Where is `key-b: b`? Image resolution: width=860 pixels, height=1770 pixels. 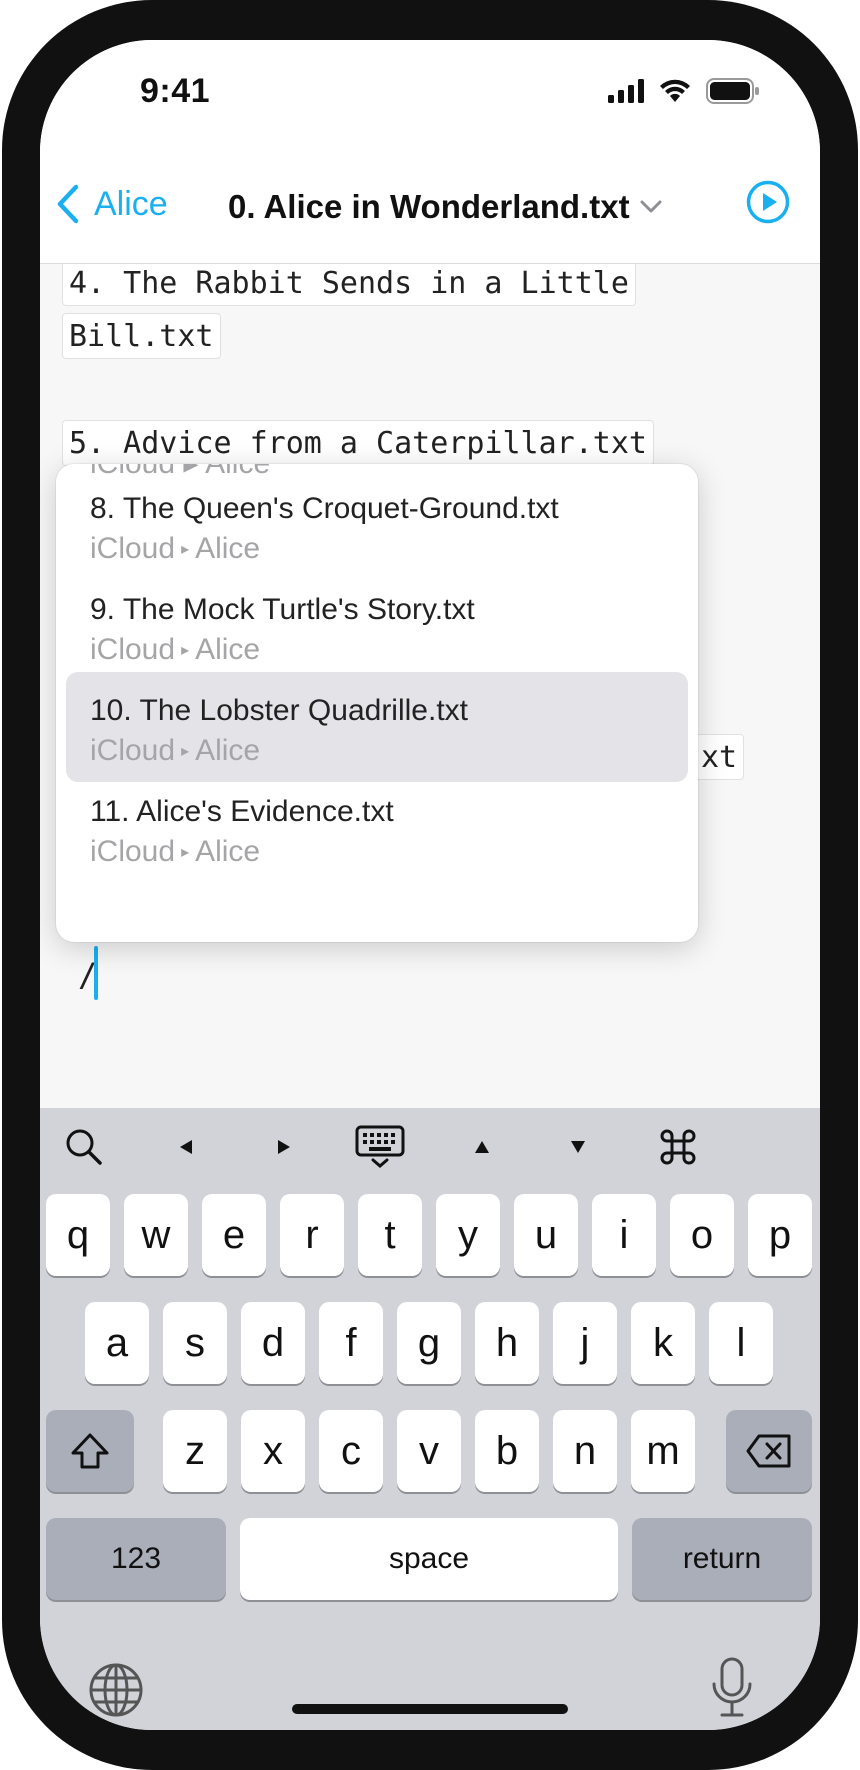
key-b: b is located at coordinates (507, 1451).